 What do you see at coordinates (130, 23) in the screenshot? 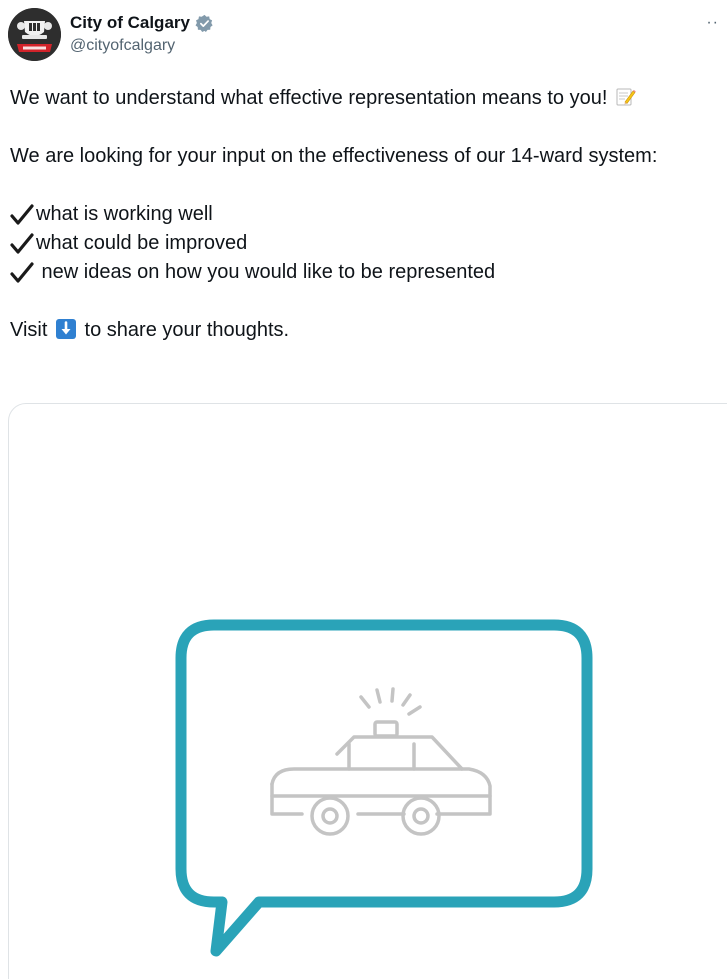
I see `display-name: City of Calgary` at bounding box center [130, 23].